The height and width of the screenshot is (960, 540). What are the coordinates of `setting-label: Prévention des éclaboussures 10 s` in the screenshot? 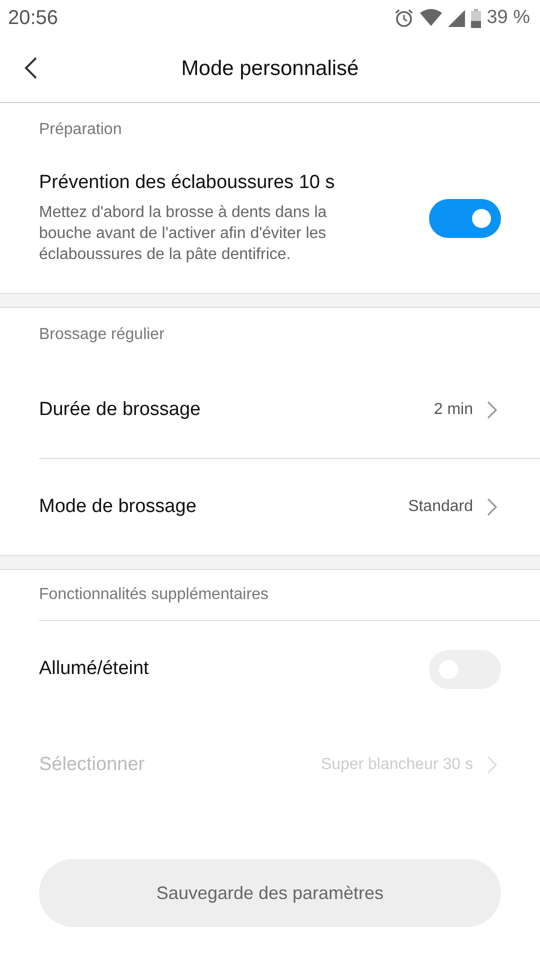 It's located at (187, 183).